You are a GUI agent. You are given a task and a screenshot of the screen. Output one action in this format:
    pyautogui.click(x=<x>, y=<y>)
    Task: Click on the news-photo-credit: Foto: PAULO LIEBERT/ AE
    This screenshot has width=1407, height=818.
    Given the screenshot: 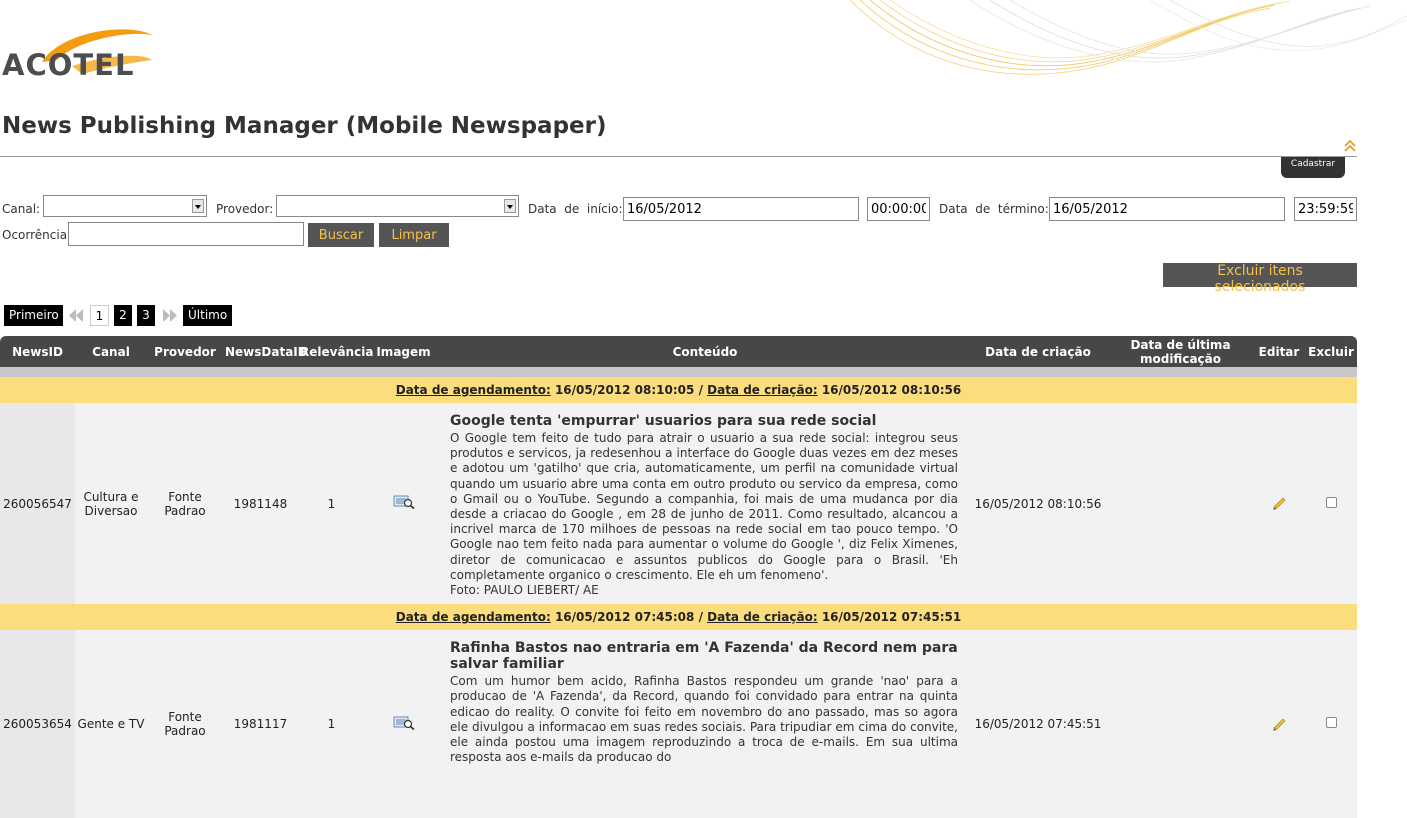 What is the action you would take?
    pyautogui.click(x=524, y=590)
    